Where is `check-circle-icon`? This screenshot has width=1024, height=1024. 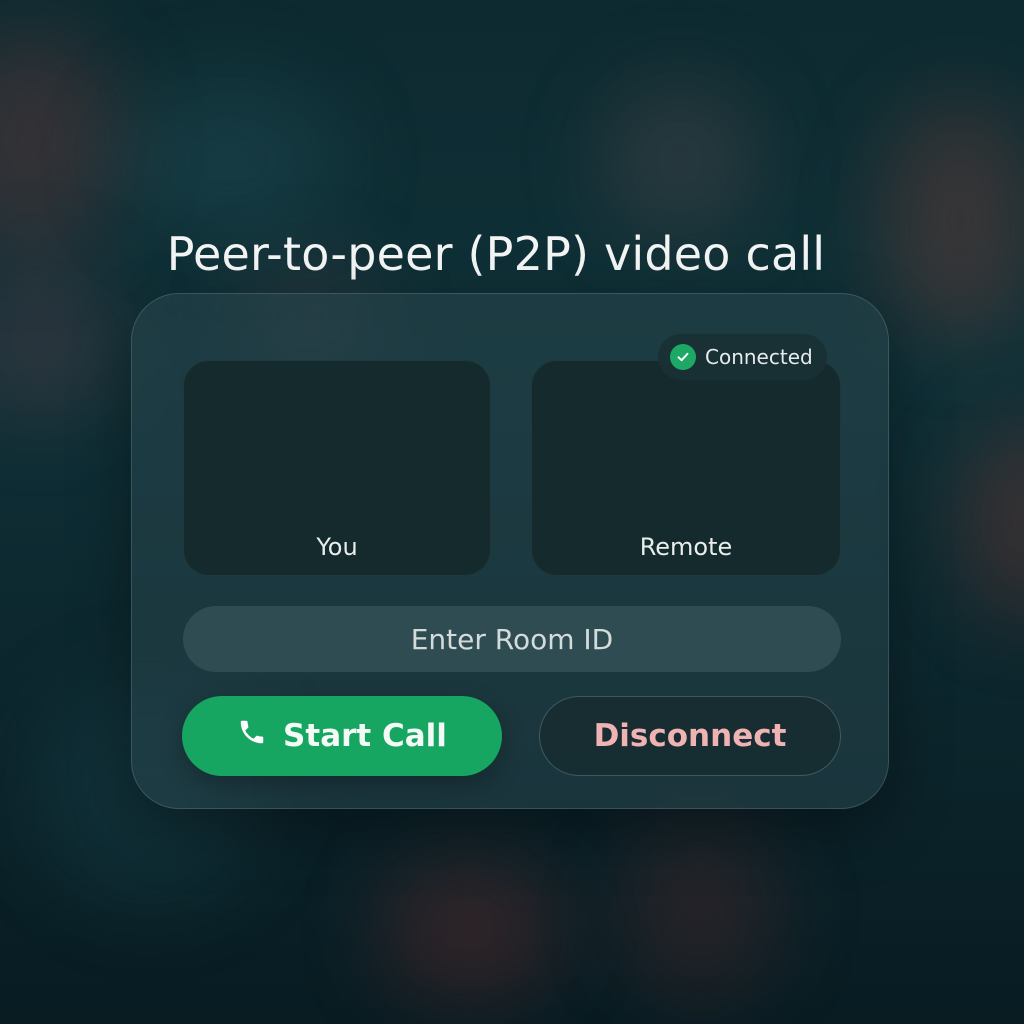 check-circle-icon is located at coordinates (683, 357).